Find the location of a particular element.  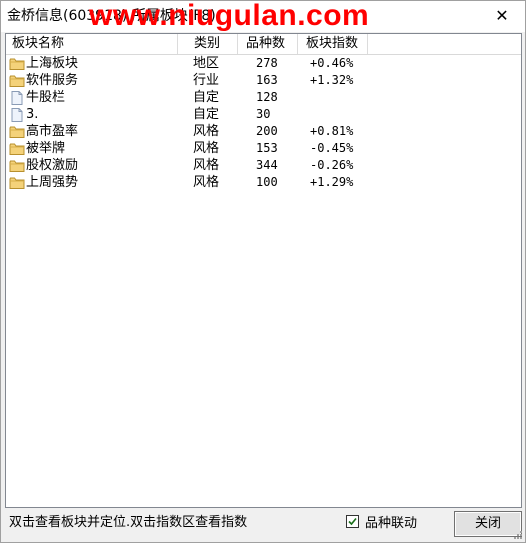

table-row: 被举牌 风格 153 -0.45% is located at coordinates (263, 148).